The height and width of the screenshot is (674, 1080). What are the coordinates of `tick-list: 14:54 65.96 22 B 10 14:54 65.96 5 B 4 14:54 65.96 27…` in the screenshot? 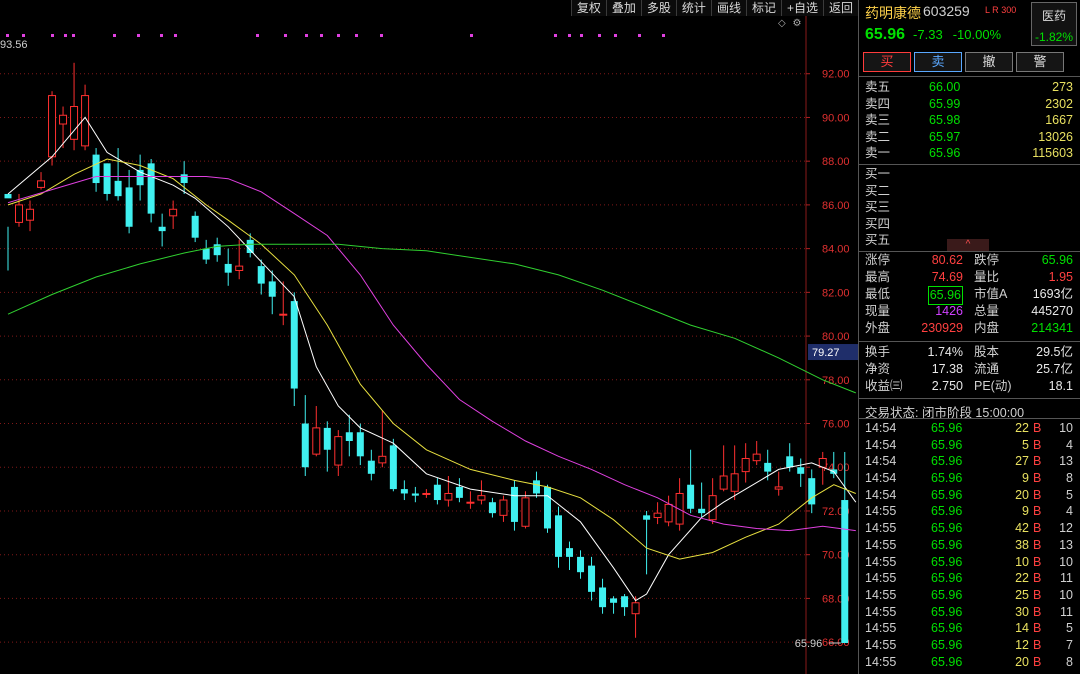 It's located at (969, 545).